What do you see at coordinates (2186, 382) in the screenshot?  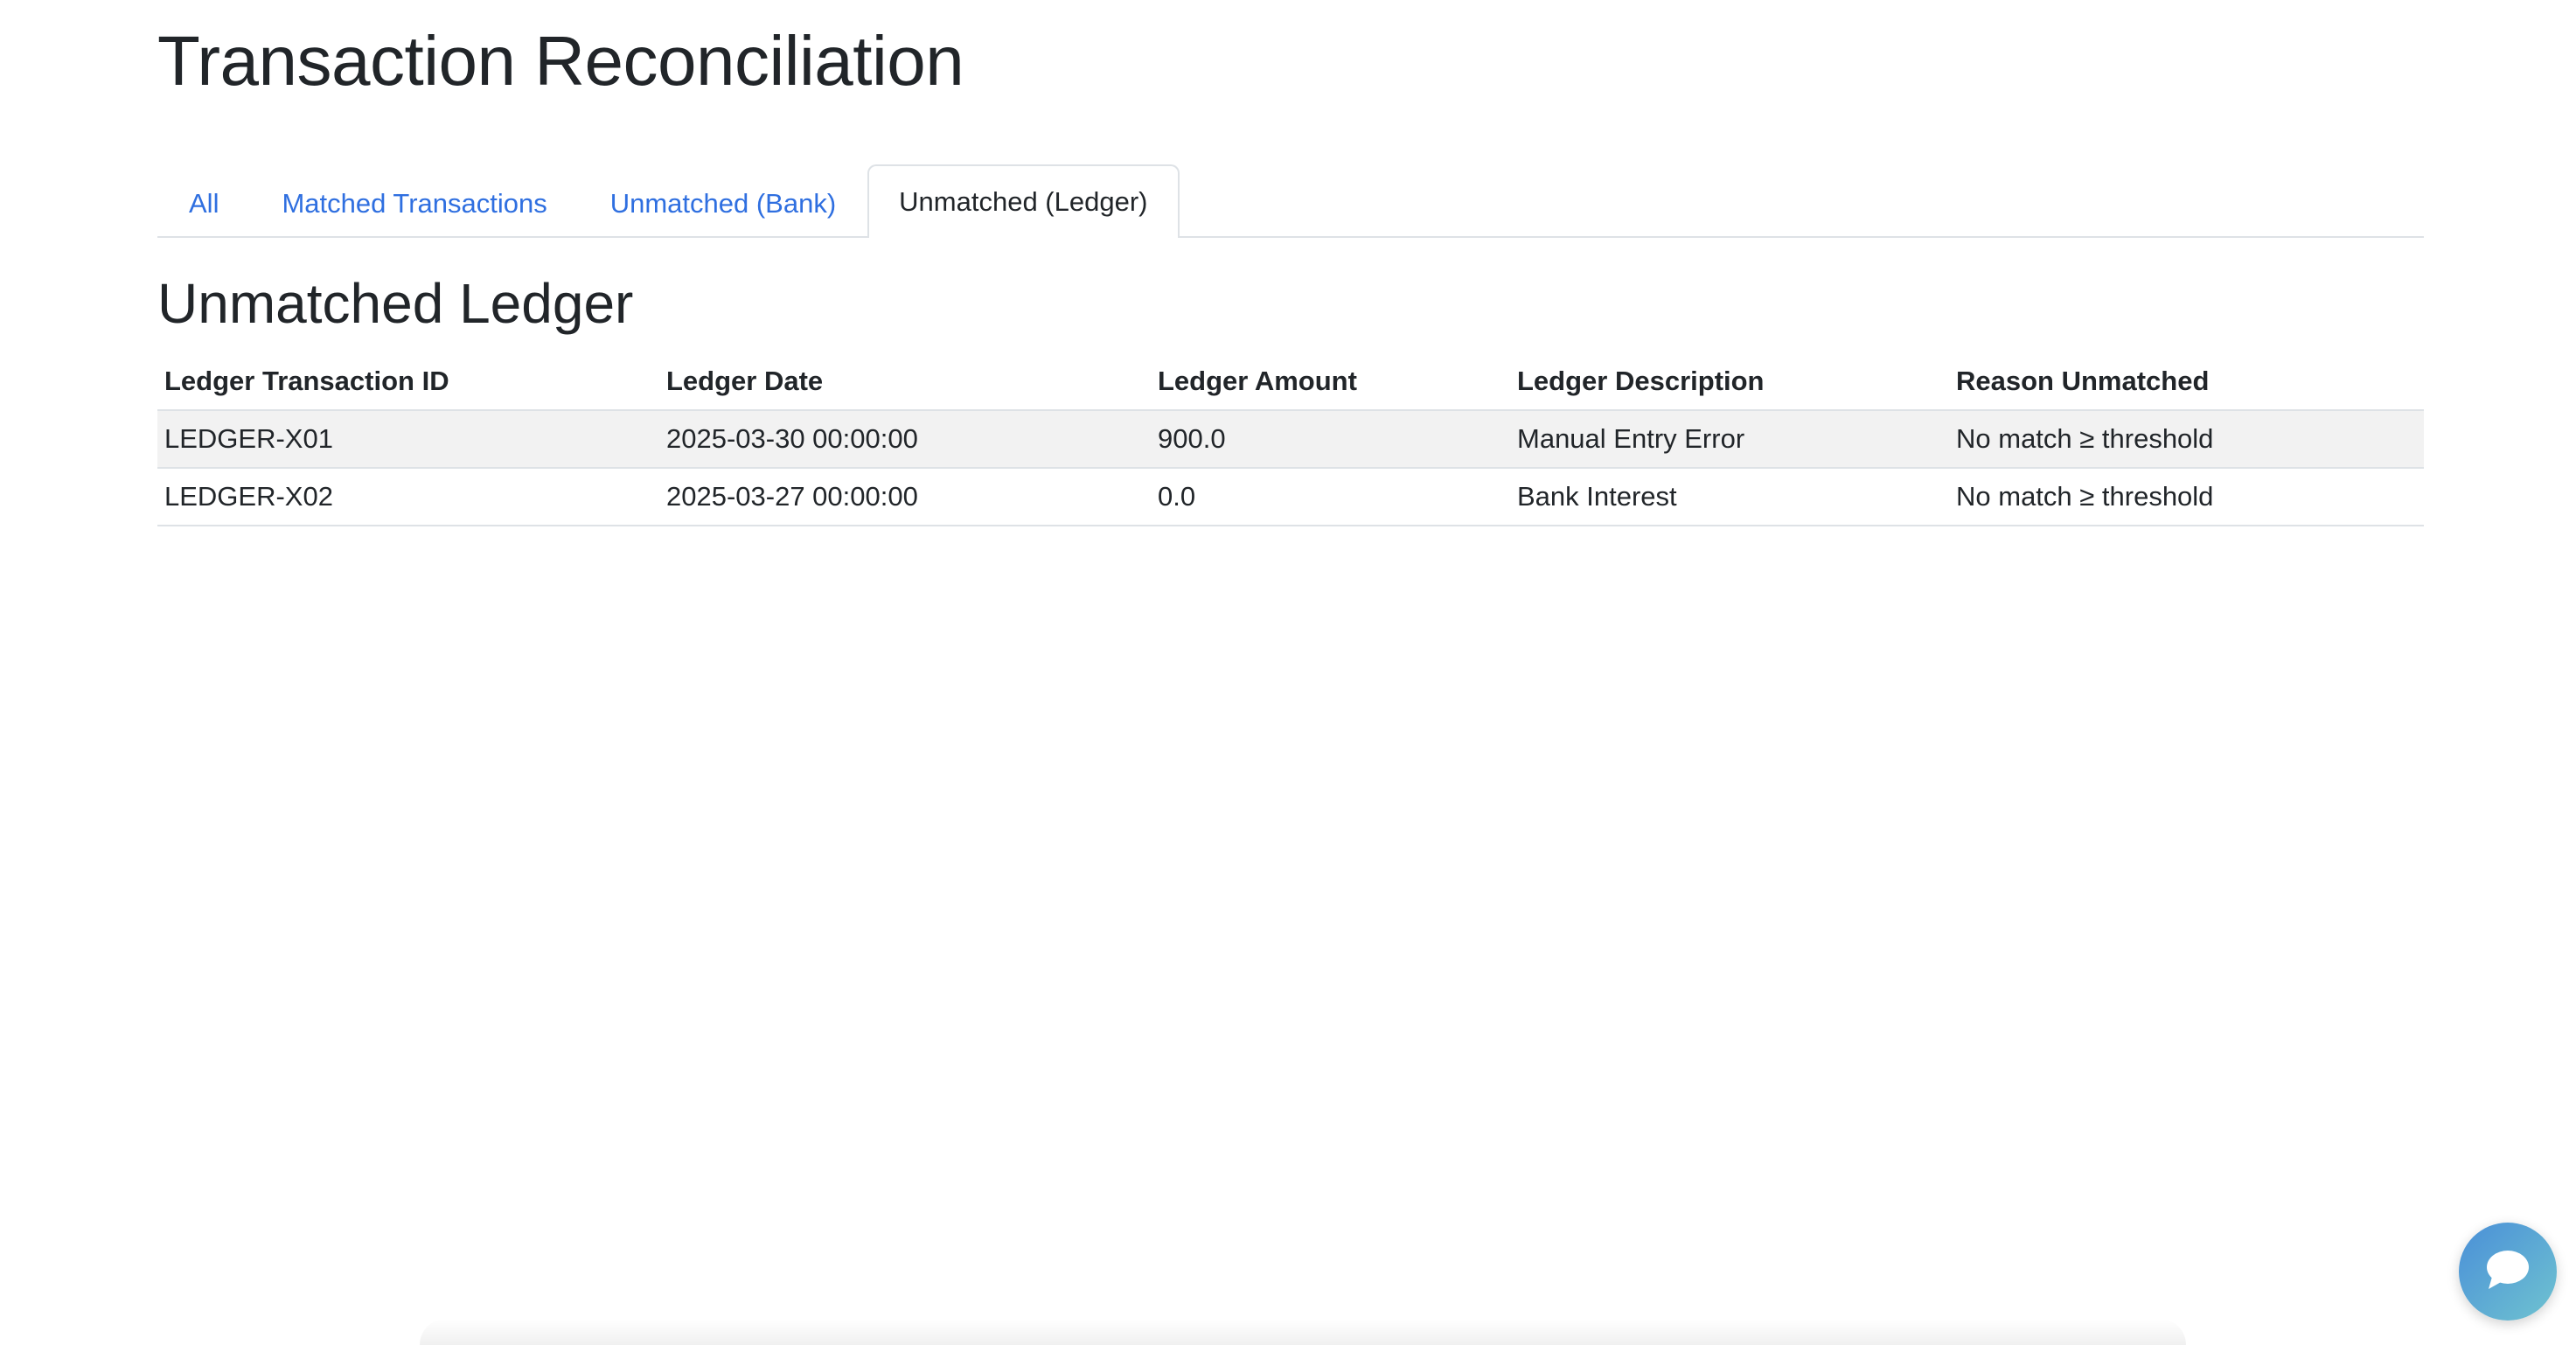 I see `column-header-reason-unmatched: Reason Unmatched` at bounding box center [2186, 382].